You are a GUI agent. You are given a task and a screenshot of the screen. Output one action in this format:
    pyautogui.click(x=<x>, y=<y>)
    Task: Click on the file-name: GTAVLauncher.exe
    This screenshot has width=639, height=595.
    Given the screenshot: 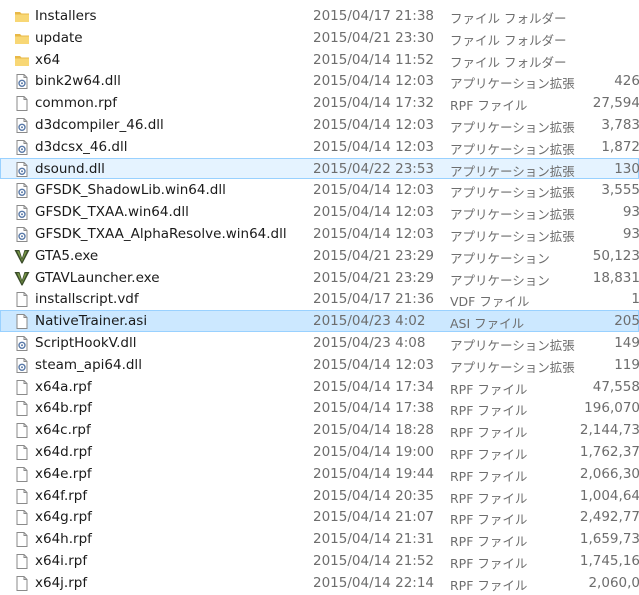 What is the action you would take?
    pyautogui.click(x=97, y=277)
    